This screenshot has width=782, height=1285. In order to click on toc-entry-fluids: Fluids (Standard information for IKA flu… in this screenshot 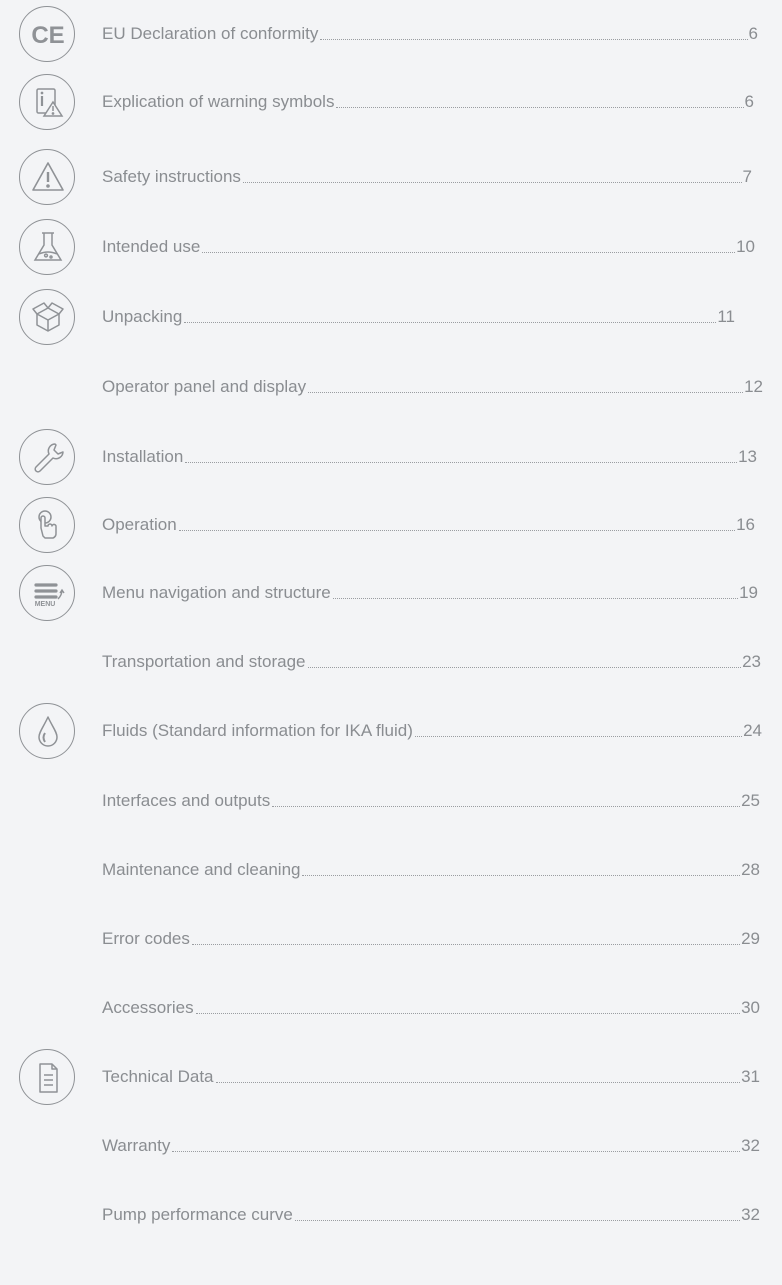, I will do `click(391, 733)`.